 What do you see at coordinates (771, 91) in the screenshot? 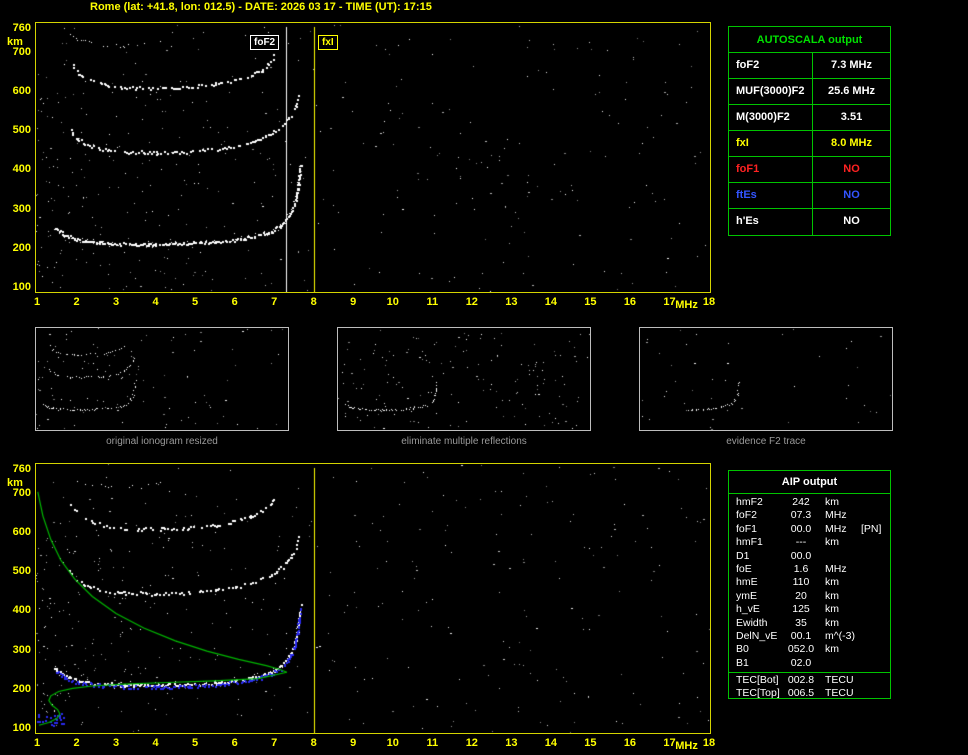
I see `param-cell: MUF(3000)F2` at bounding box center [771, 91].